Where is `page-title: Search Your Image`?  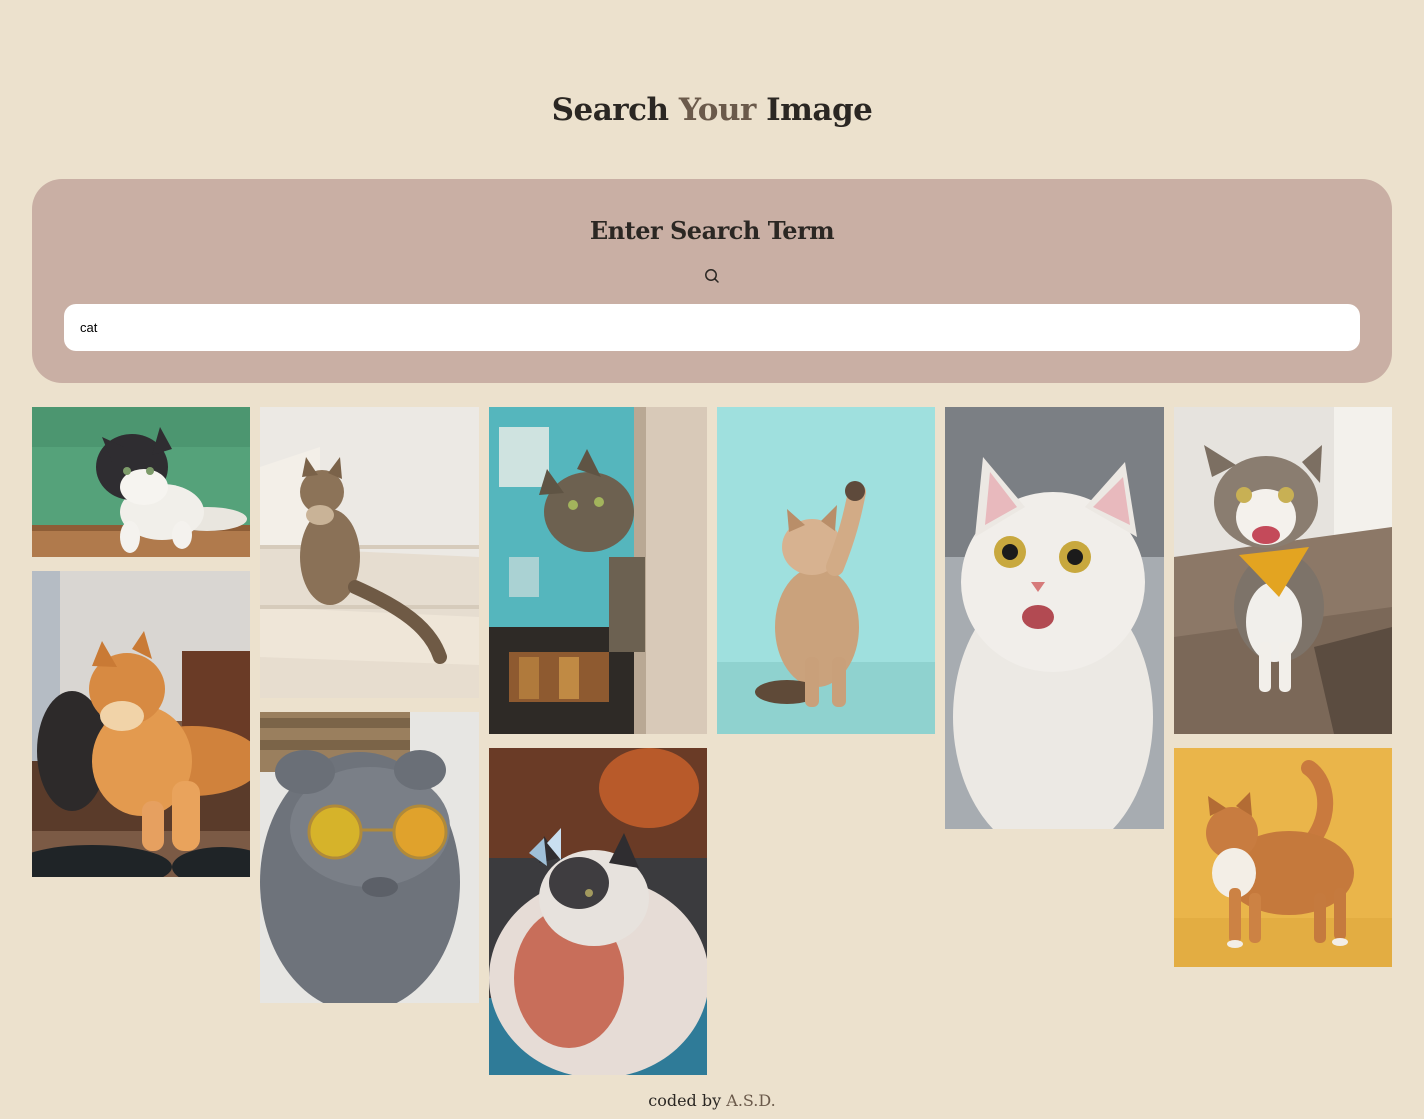 page-title: Search Your Image is located at coordinates (712, 110).